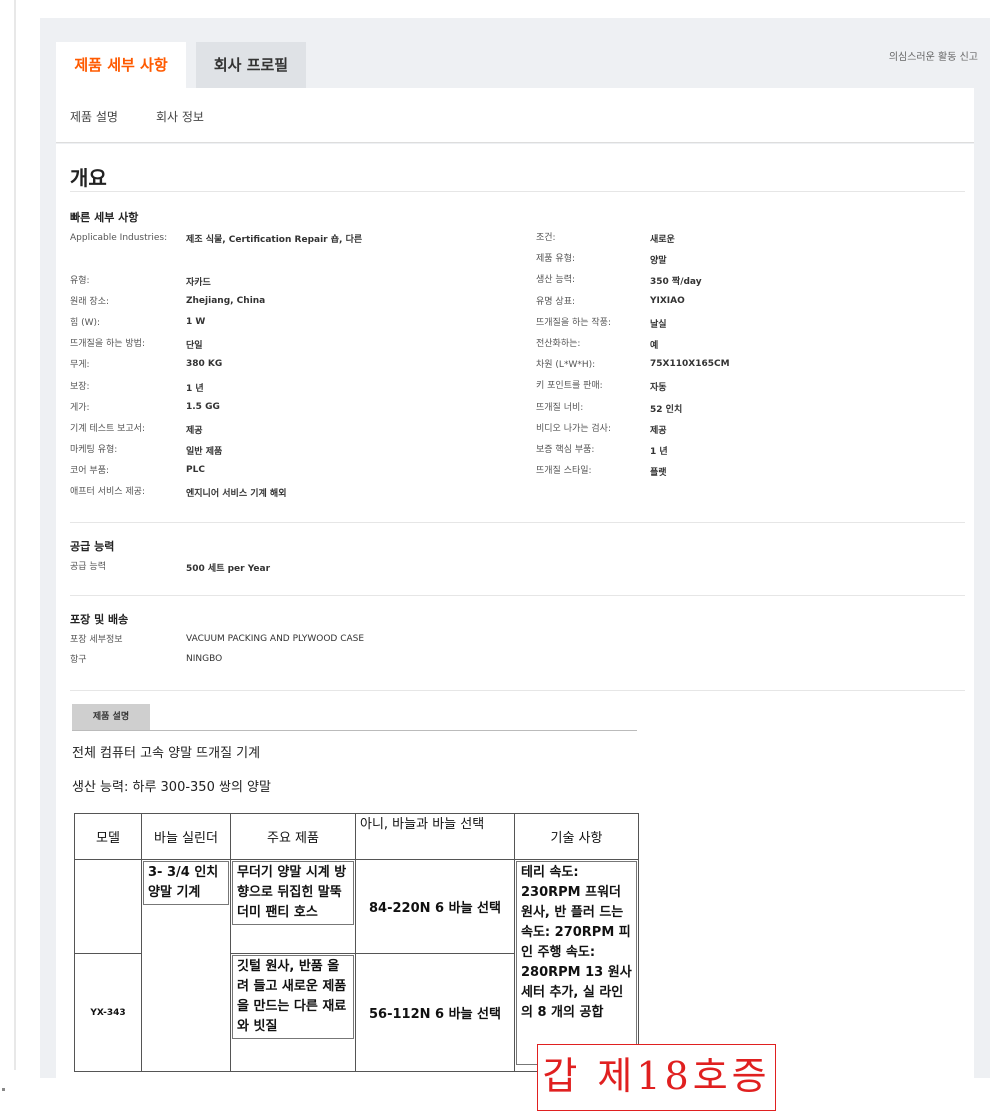 The width and height of the screenshot is (1003, 1111). Describe the element at coordinates (293, 836) in the screenshot. I see `header-main-product: 주요 제품` at that location.